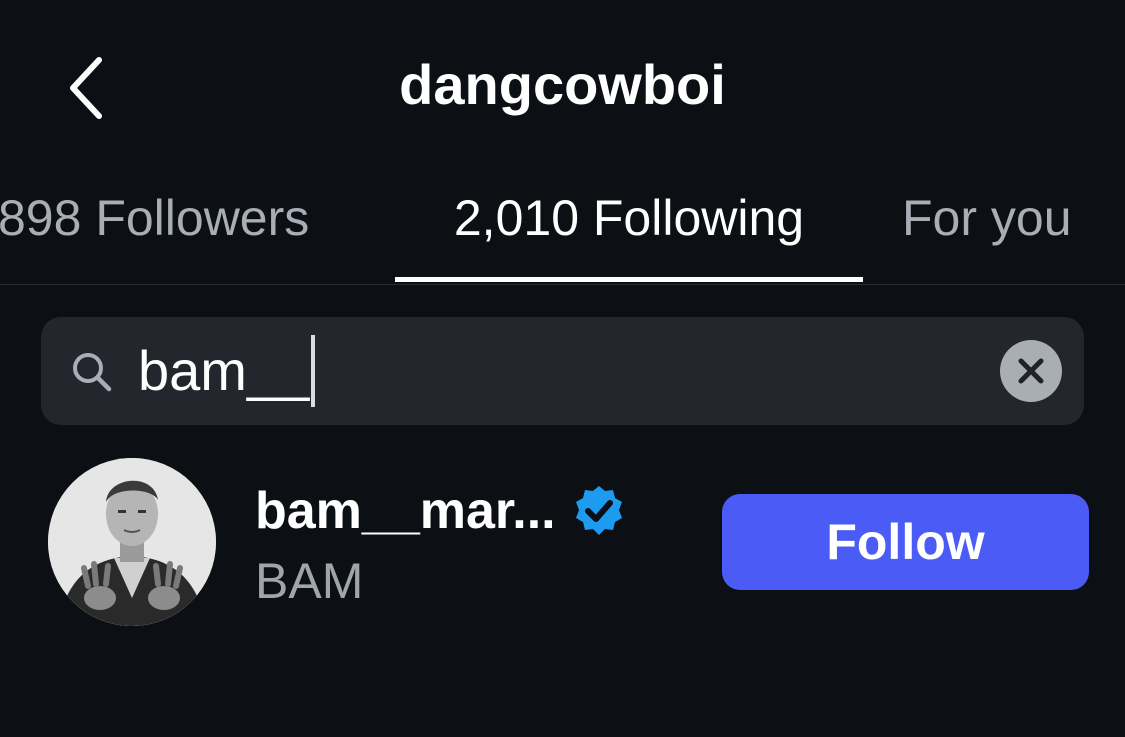  What do you see at coordinates (313, 371) in the screenshot?
I see `text-caret` at bounding box center [313, 371].